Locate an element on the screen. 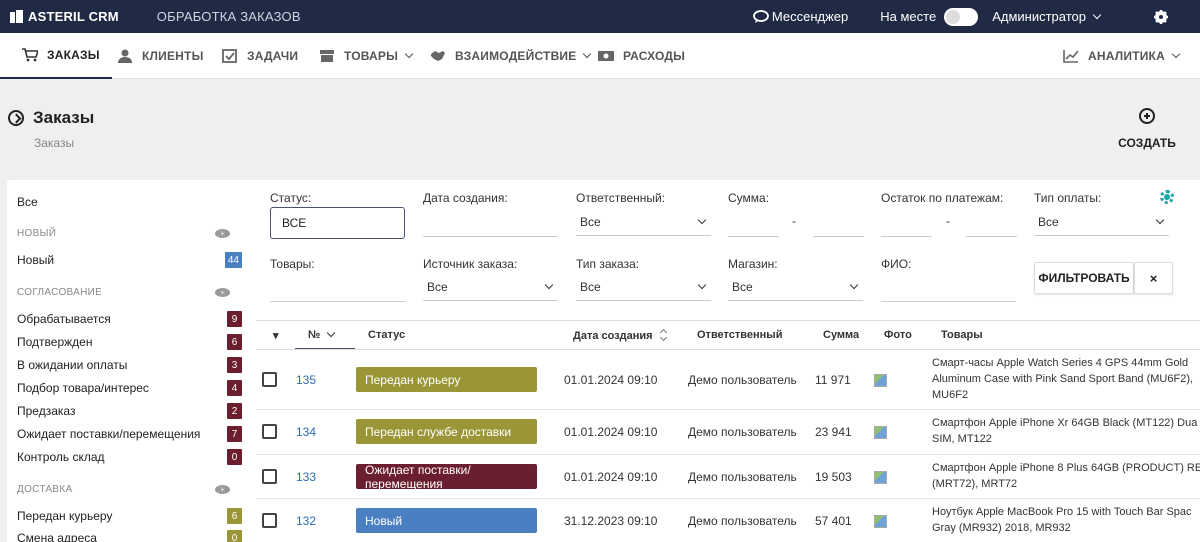 This screenshot has height=542, width=1200. nav-orders: ЗАКАЗЫ is located at coordinates (56, 56).